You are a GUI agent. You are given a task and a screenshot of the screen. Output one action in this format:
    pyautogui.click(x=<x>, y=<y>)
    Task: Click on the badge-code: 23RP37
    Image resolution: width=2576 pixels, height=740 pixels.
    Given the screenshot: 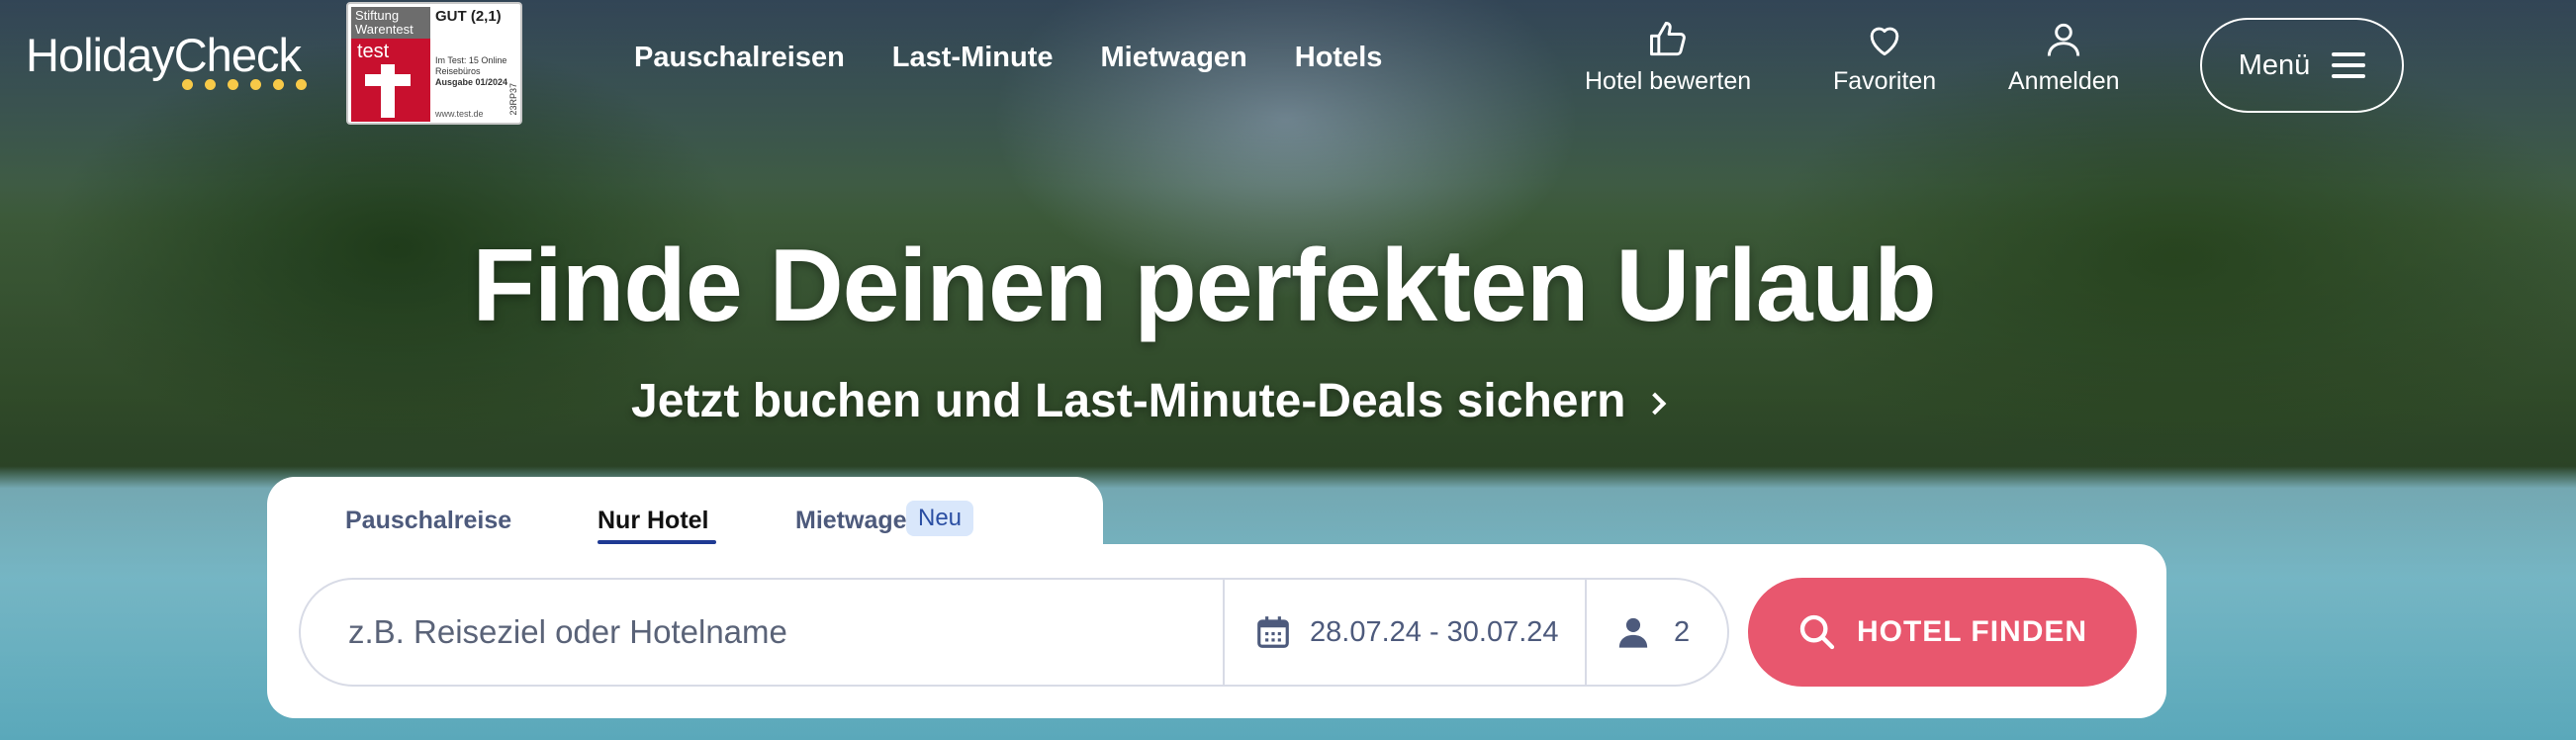 What is the action you would take?
    pyautogui.click(x=513, y=99)
    